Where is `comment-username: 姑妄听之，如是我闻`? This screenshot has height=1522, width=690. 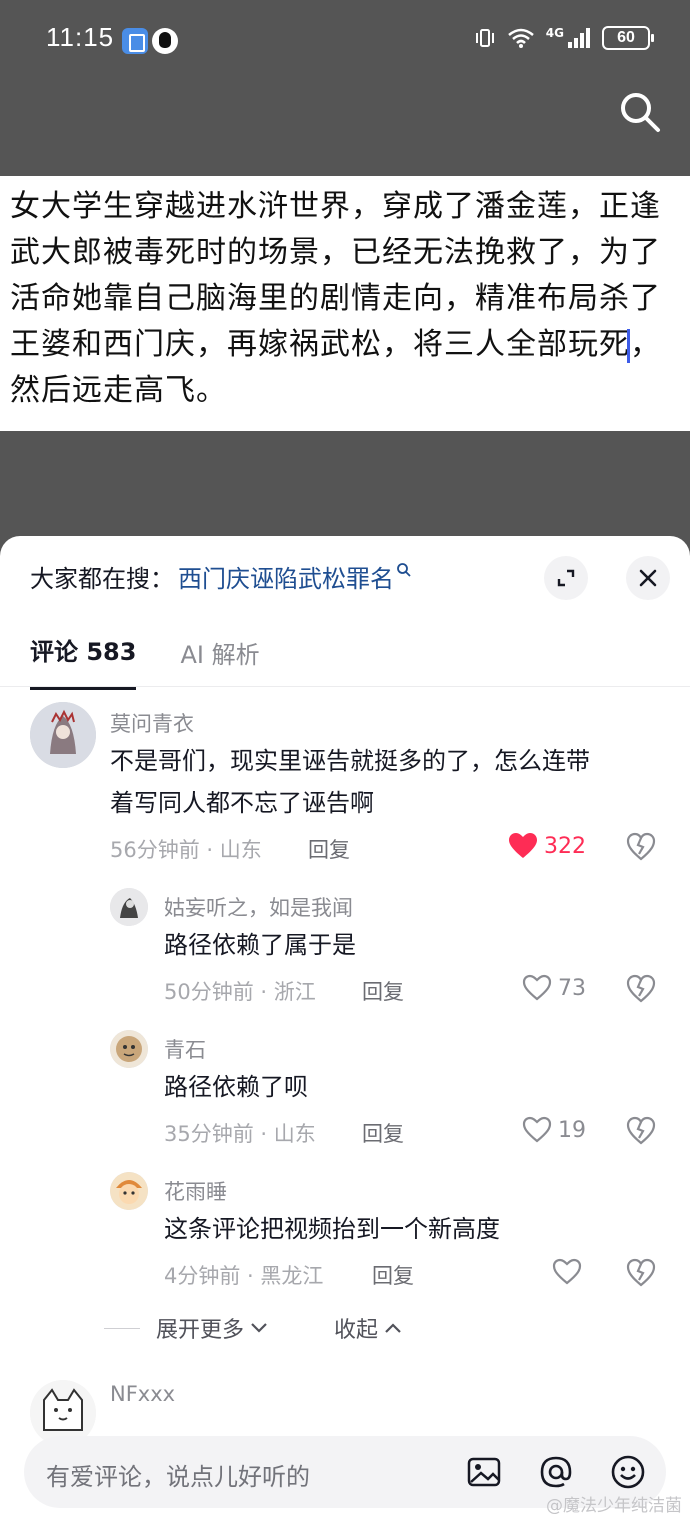 comment-username: 姑妄听之，如是我闻 is located at coordinates (258, 907).